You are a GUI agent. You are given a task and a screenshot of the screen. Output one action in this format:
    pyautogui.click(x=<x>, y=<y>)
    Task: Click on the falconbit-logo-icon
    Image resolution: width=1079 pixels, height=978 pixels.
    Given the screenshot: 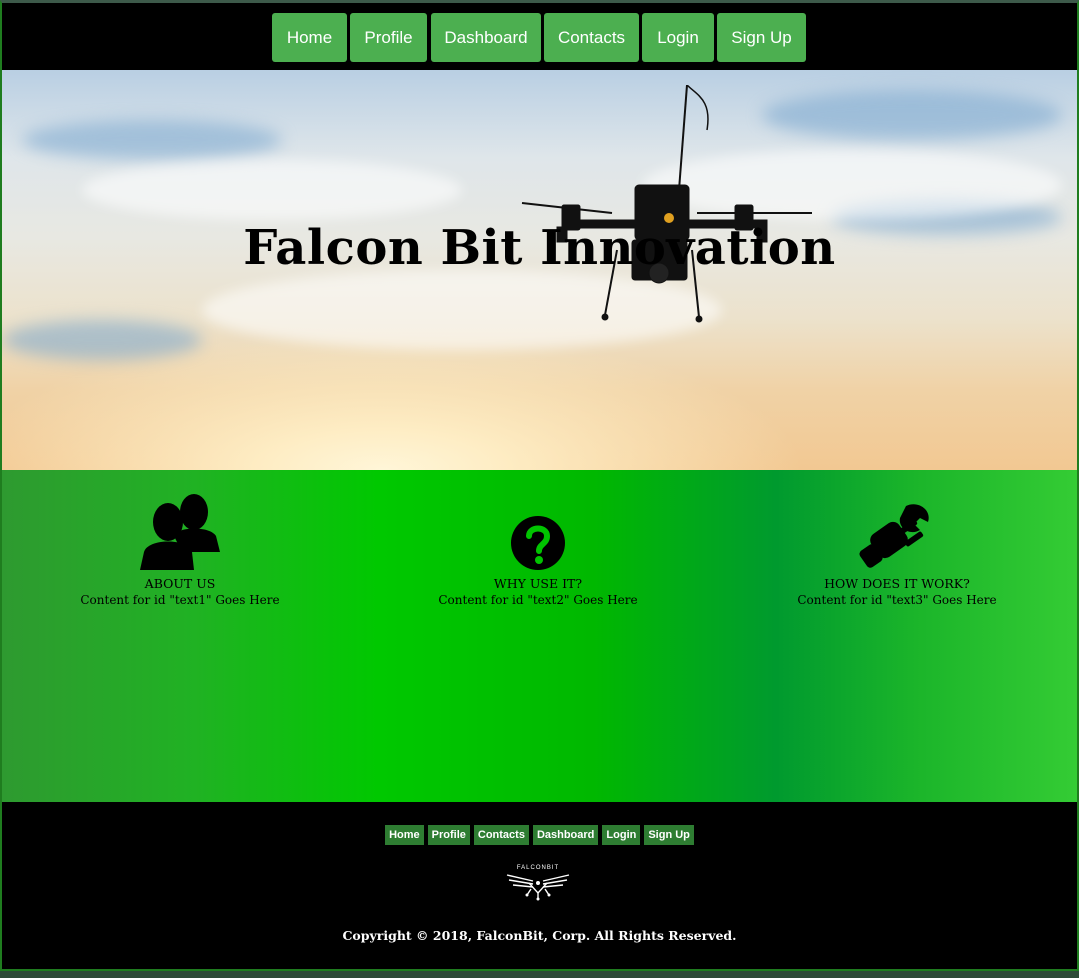 What is the action you would take?
    pyautogui.click(x=538, y=887)
    